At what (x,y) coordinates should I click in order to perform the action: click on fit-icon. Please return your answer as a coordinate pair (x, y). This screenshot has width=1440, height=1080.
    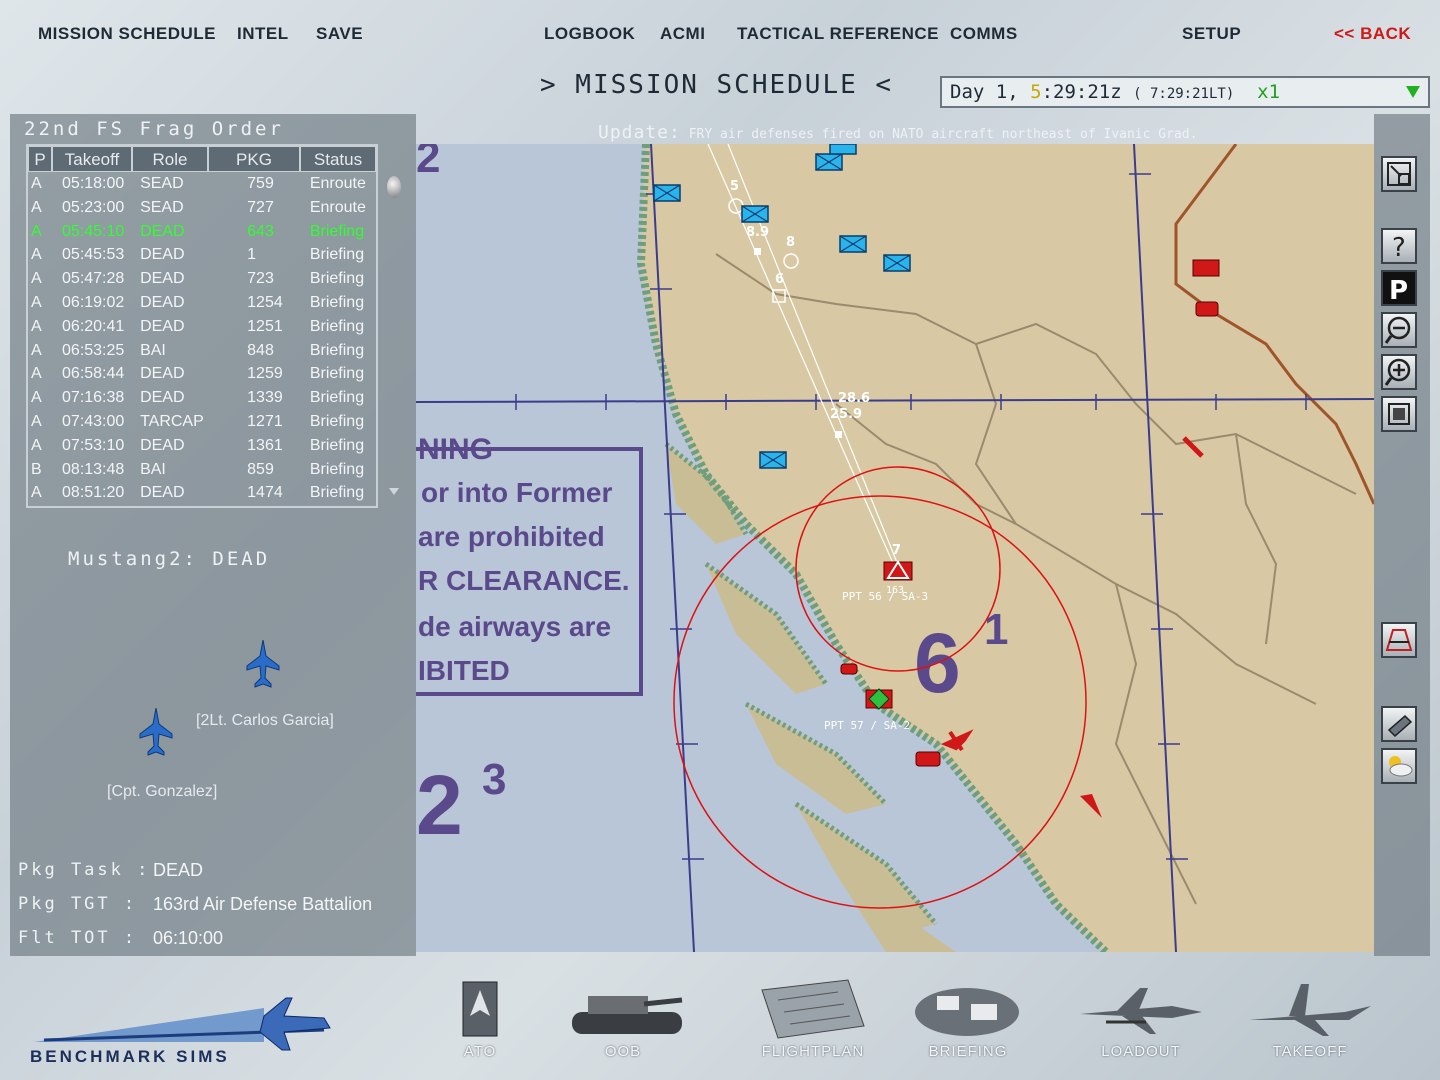
    Looking at the image, I should click on (1399, 414).